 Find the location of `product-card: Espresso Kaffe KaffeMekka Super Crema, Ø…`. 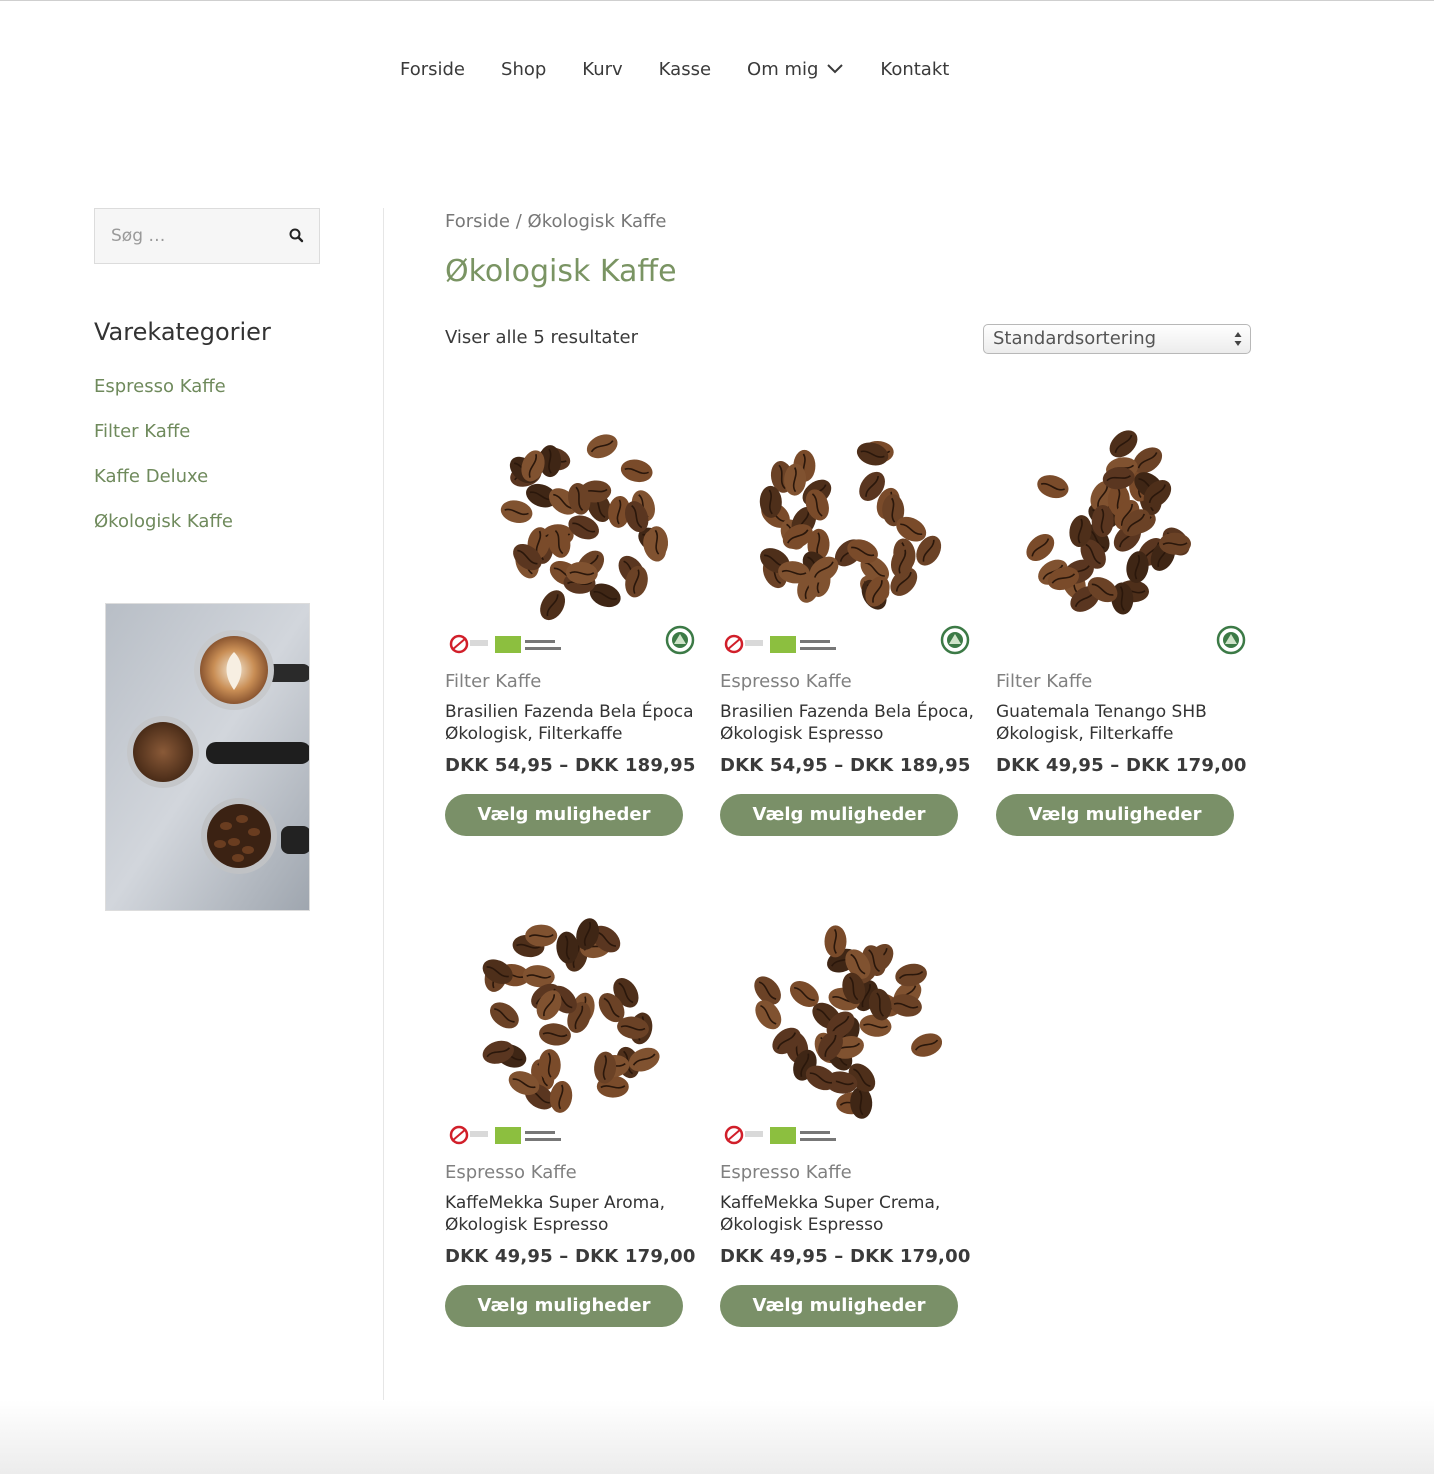

product-card: Espresso Kaffe KaffeMekka Super Crema, Ø… is located at coordinates (847, 1109).